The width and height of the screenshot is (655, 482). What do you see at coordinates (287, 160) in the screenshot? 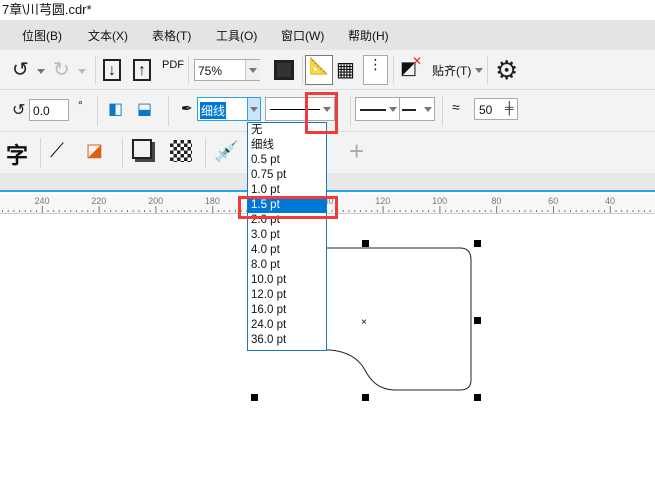
I see `outline-width-option: 0.5 pt` at bounding box center [287, 160].